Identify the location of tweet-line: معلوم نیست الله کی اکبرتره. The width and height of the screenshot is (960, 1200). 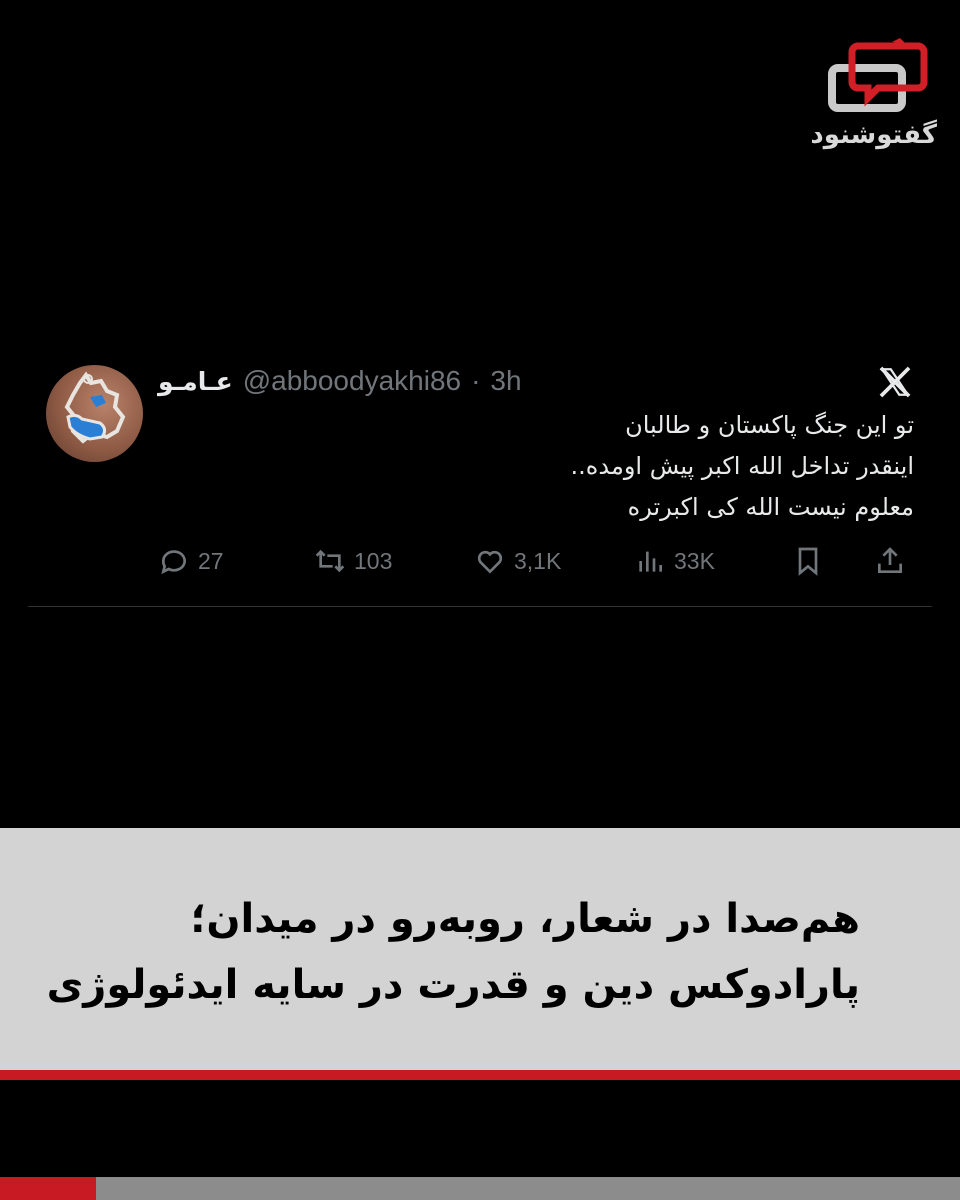
(770, 507).